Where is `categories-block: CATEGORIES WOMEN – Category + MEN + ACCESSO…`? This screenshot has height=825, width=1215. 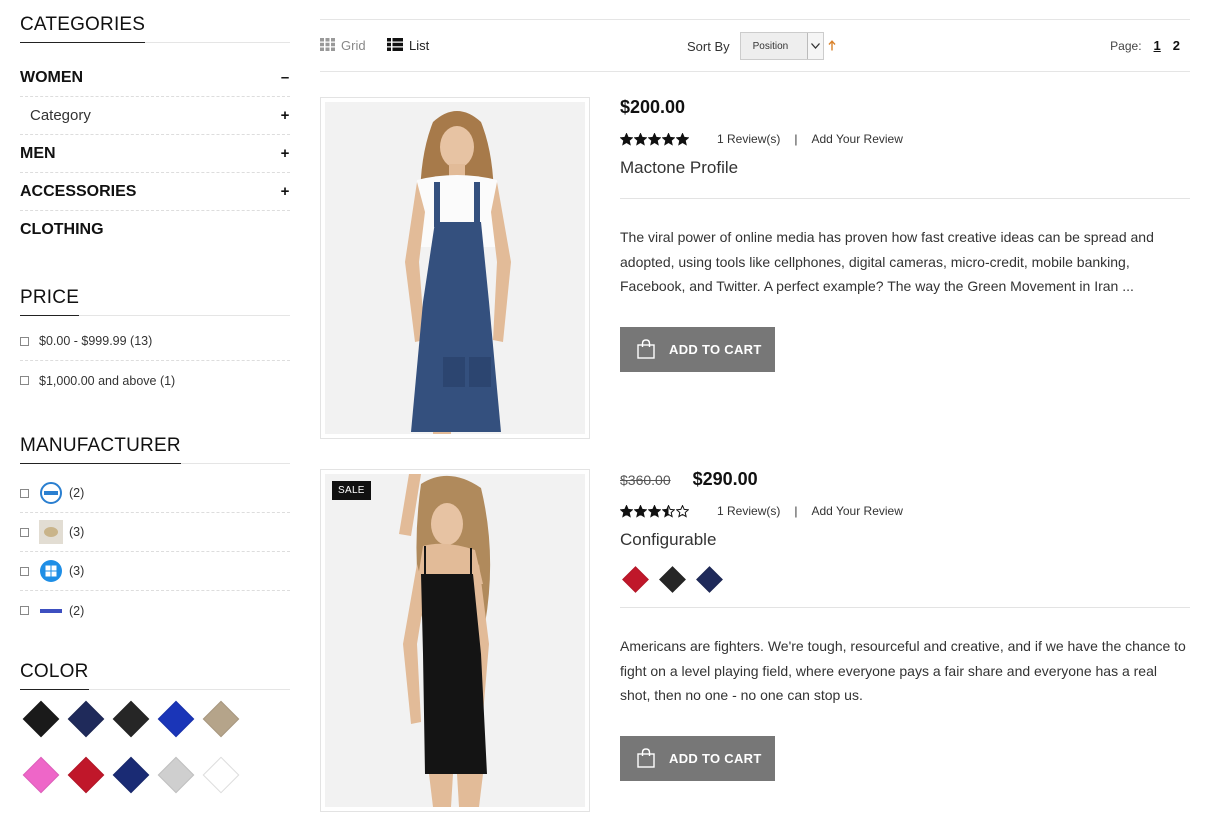 categories-block: CATEGORIES WOMEN – Category + MEN + ACCESSO… is located at coordinates (155, 131).